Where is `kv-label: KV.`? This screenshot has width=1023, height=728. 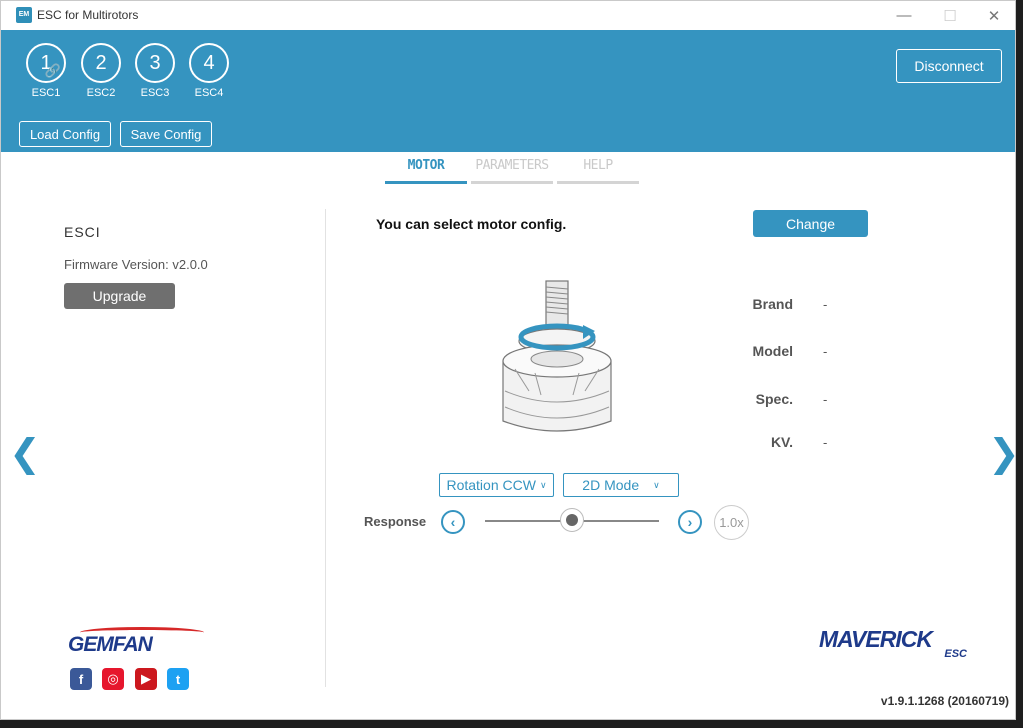 kv-label: KV. is located at coordinates (781, 442).